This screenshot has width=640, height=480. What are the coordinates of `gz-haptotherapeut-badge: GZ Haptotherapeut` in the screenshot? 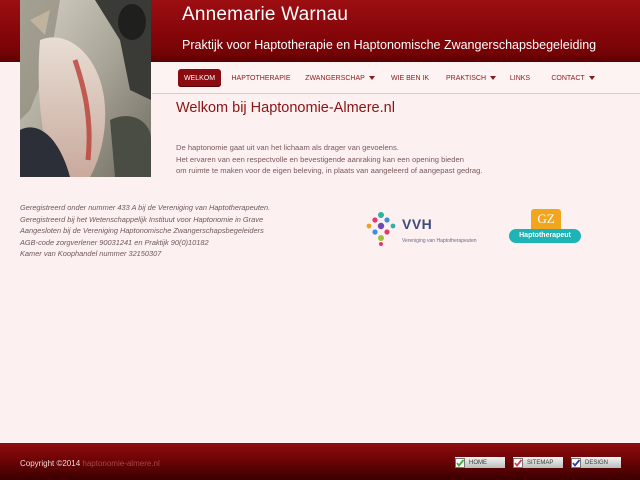 It's located at (545, 227).